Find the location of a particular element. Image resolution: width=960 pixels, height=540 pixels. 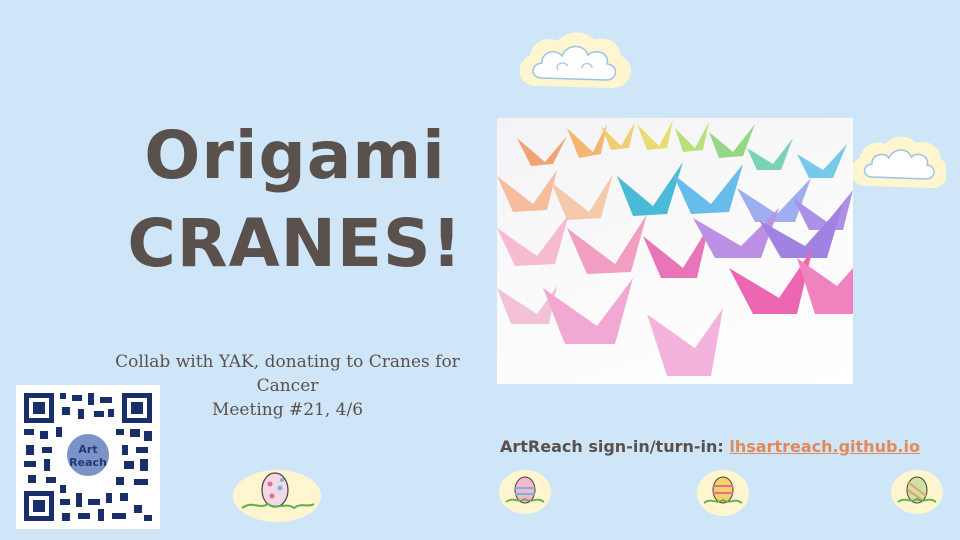

title-line-2: CRANES! is located at coordinates (295, 243).